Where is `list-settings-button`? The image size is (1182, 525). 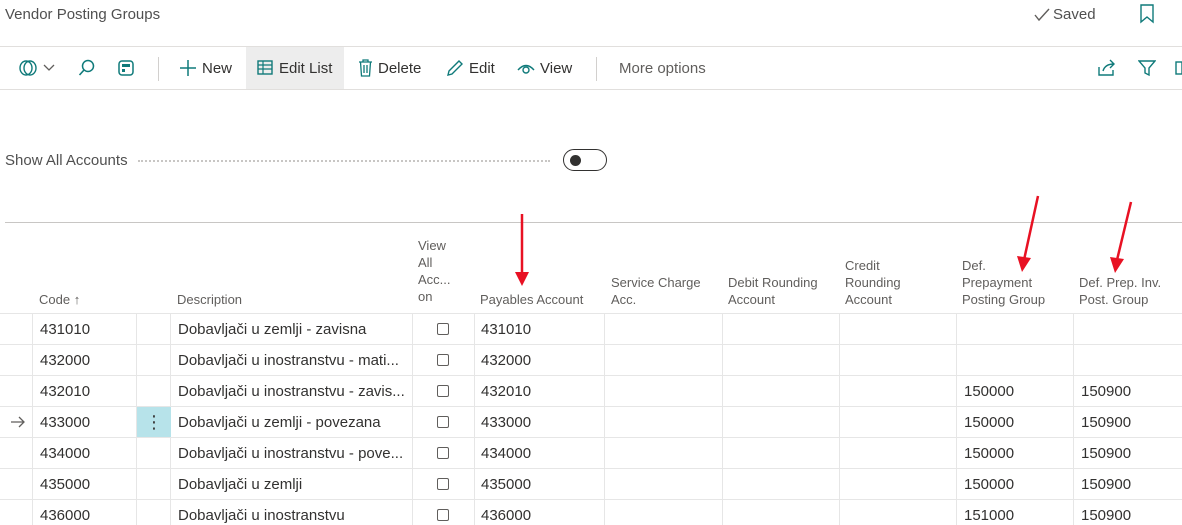
list-settings-button is located at coordinates (1178, 68).